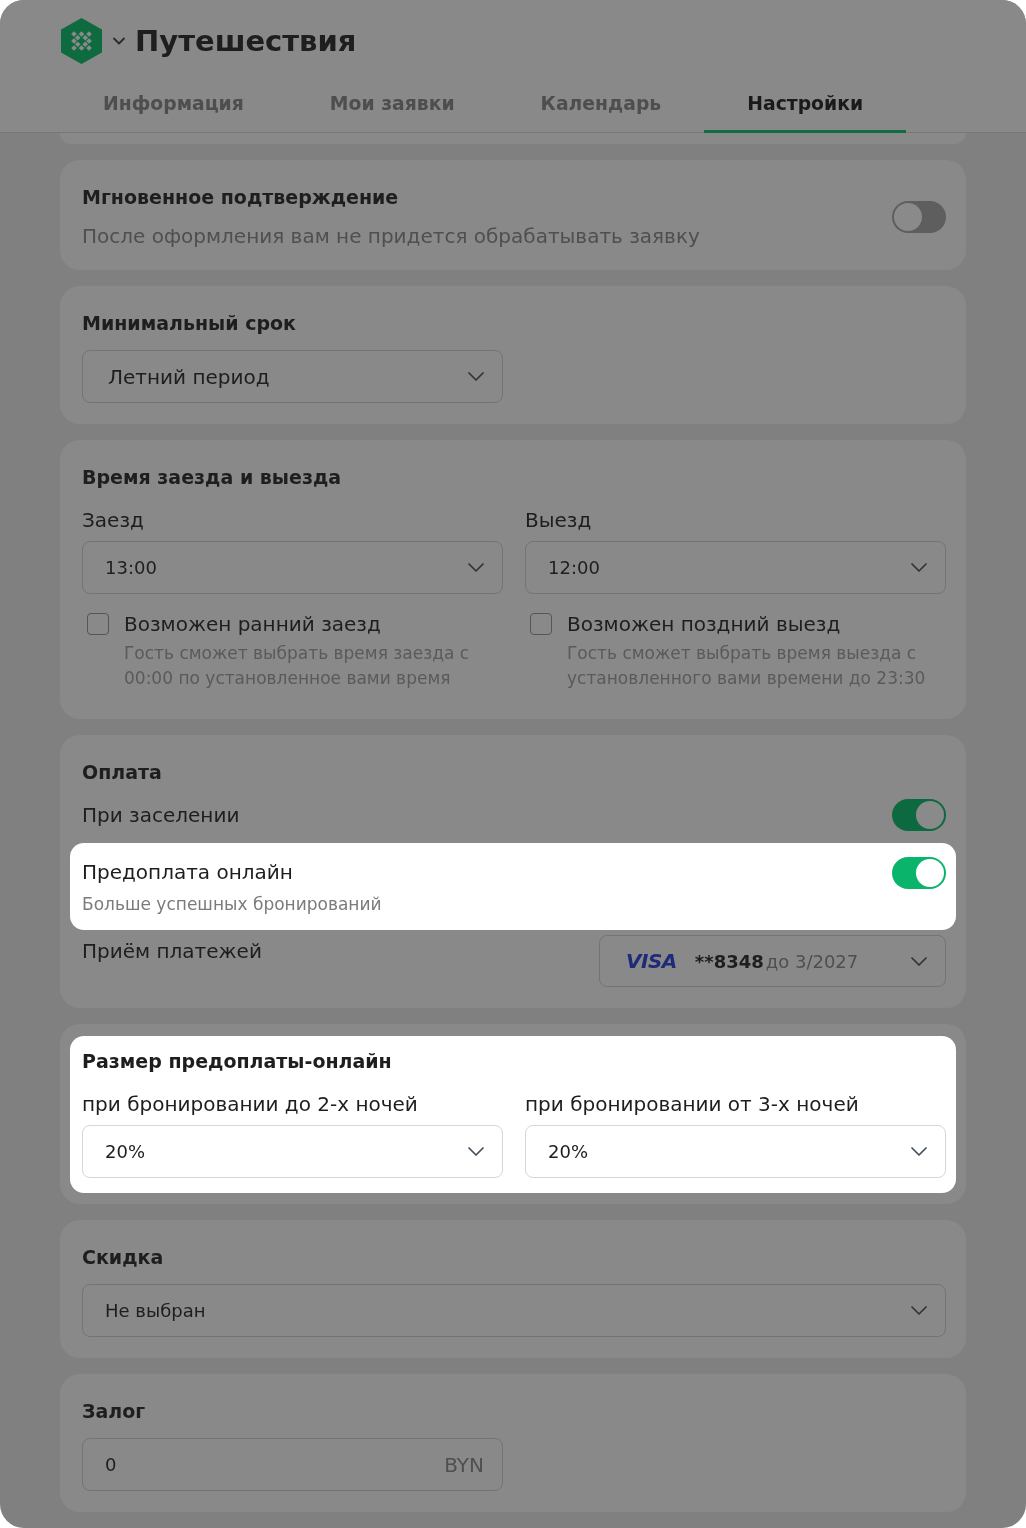  What do you see at coordinates (253, 624) in the screenshot?
I see `checkbox-label: Возможен ранний заезд` at bounding box center [253, 624].